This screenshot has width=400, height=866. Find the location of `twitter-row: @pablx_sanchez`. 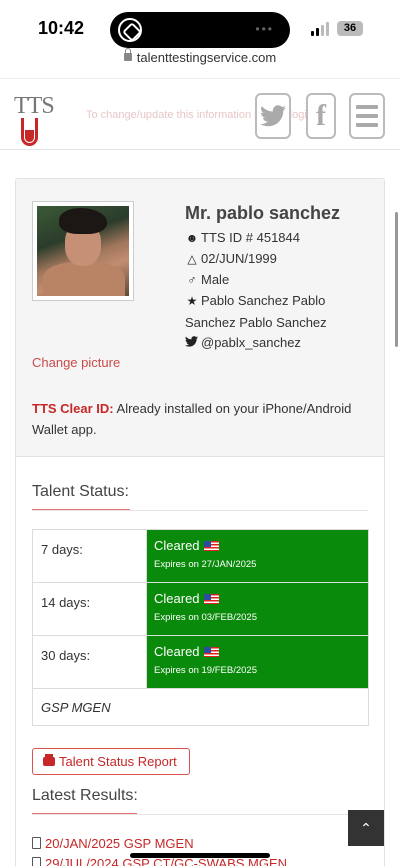

twitter-row: @pablx_sanchez is located at coordinates (243, 342).